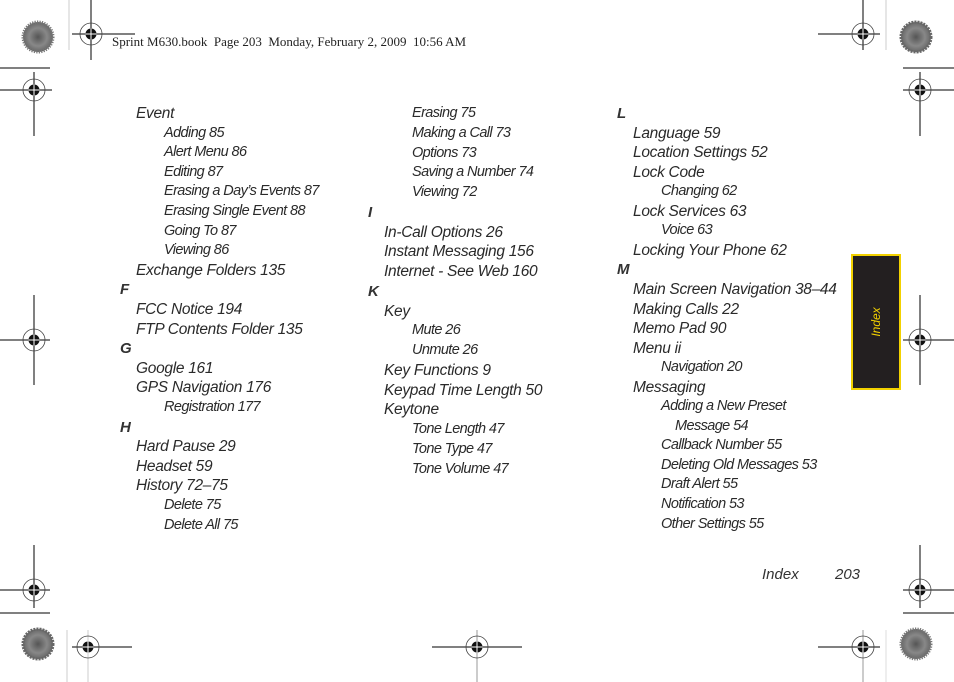 This screenshot has width=954, height=682. What do you see at coordinates (712, 523) in the screenshot?
I see `index-entry: Other Settings 55` at bounding box center [712, 523].